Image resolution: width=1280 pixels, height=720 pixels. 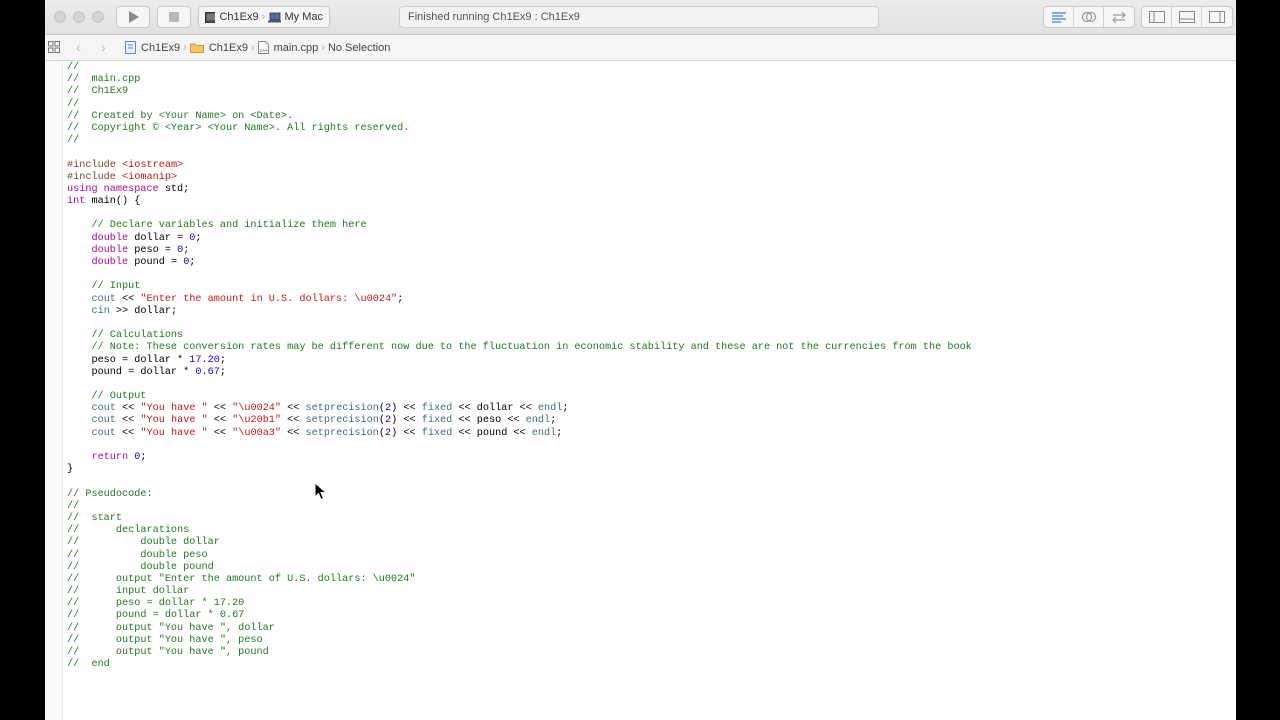 I want to click on navigator-toggle-button, so click(x=1157, y=17).